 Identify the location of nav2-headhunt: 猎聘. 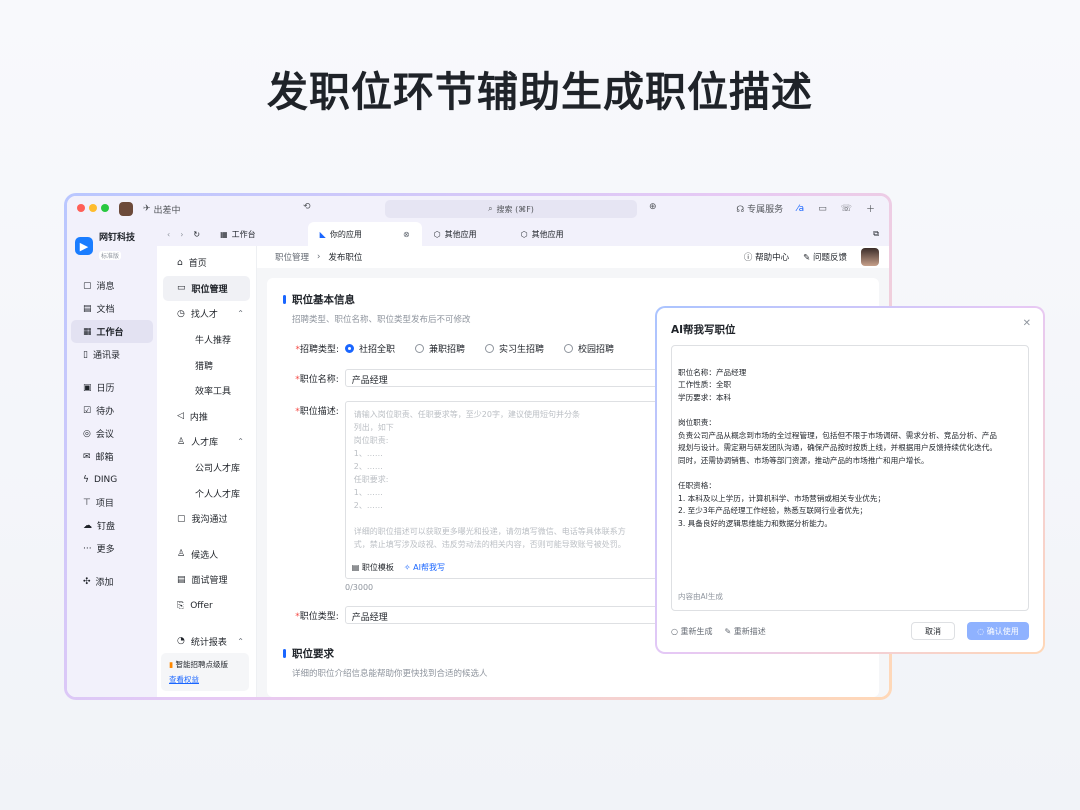
(206, 365).